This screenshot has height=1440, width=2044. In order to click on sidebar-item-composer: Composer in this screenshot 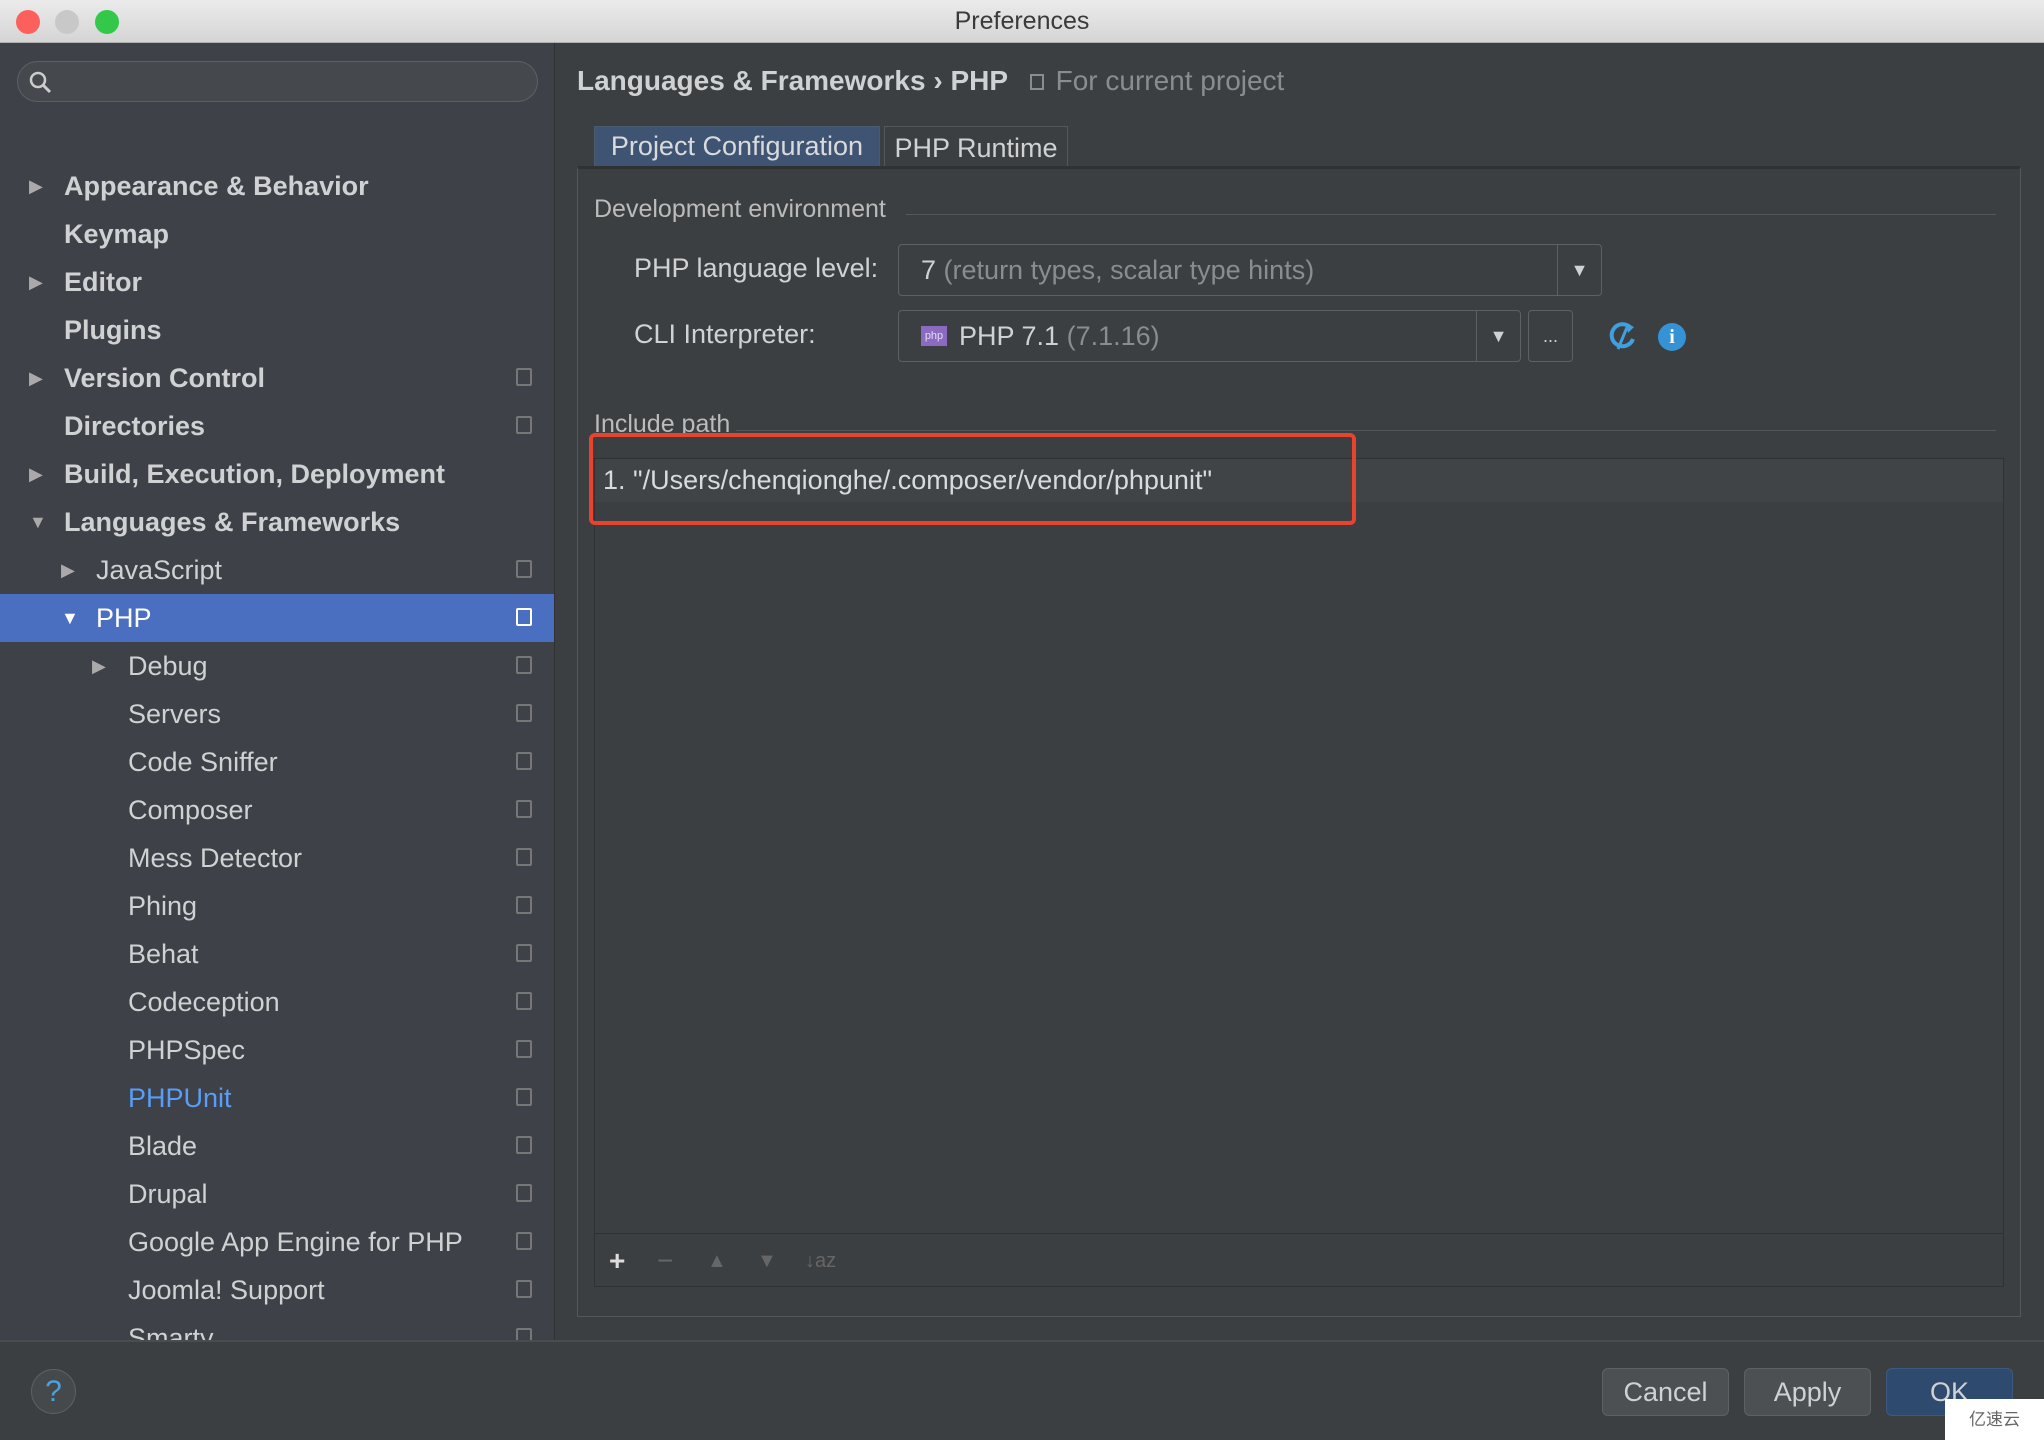, I will do `click(277, 810)`.